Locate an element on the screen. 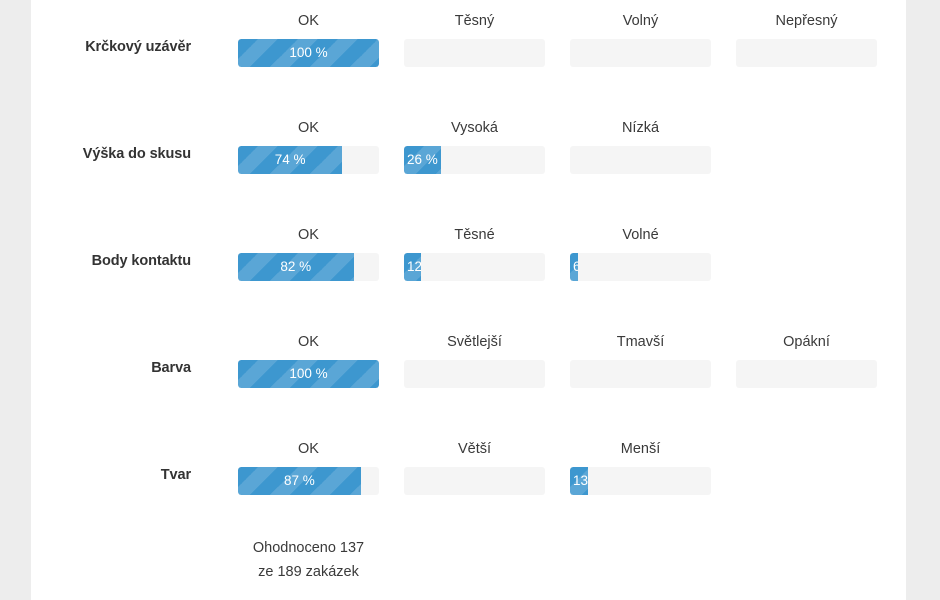 The image size is (940, 600). criteria-row-cells: OK 74 % Vysoká 26 % Nízká 0 is located at coordinates (573, 160).